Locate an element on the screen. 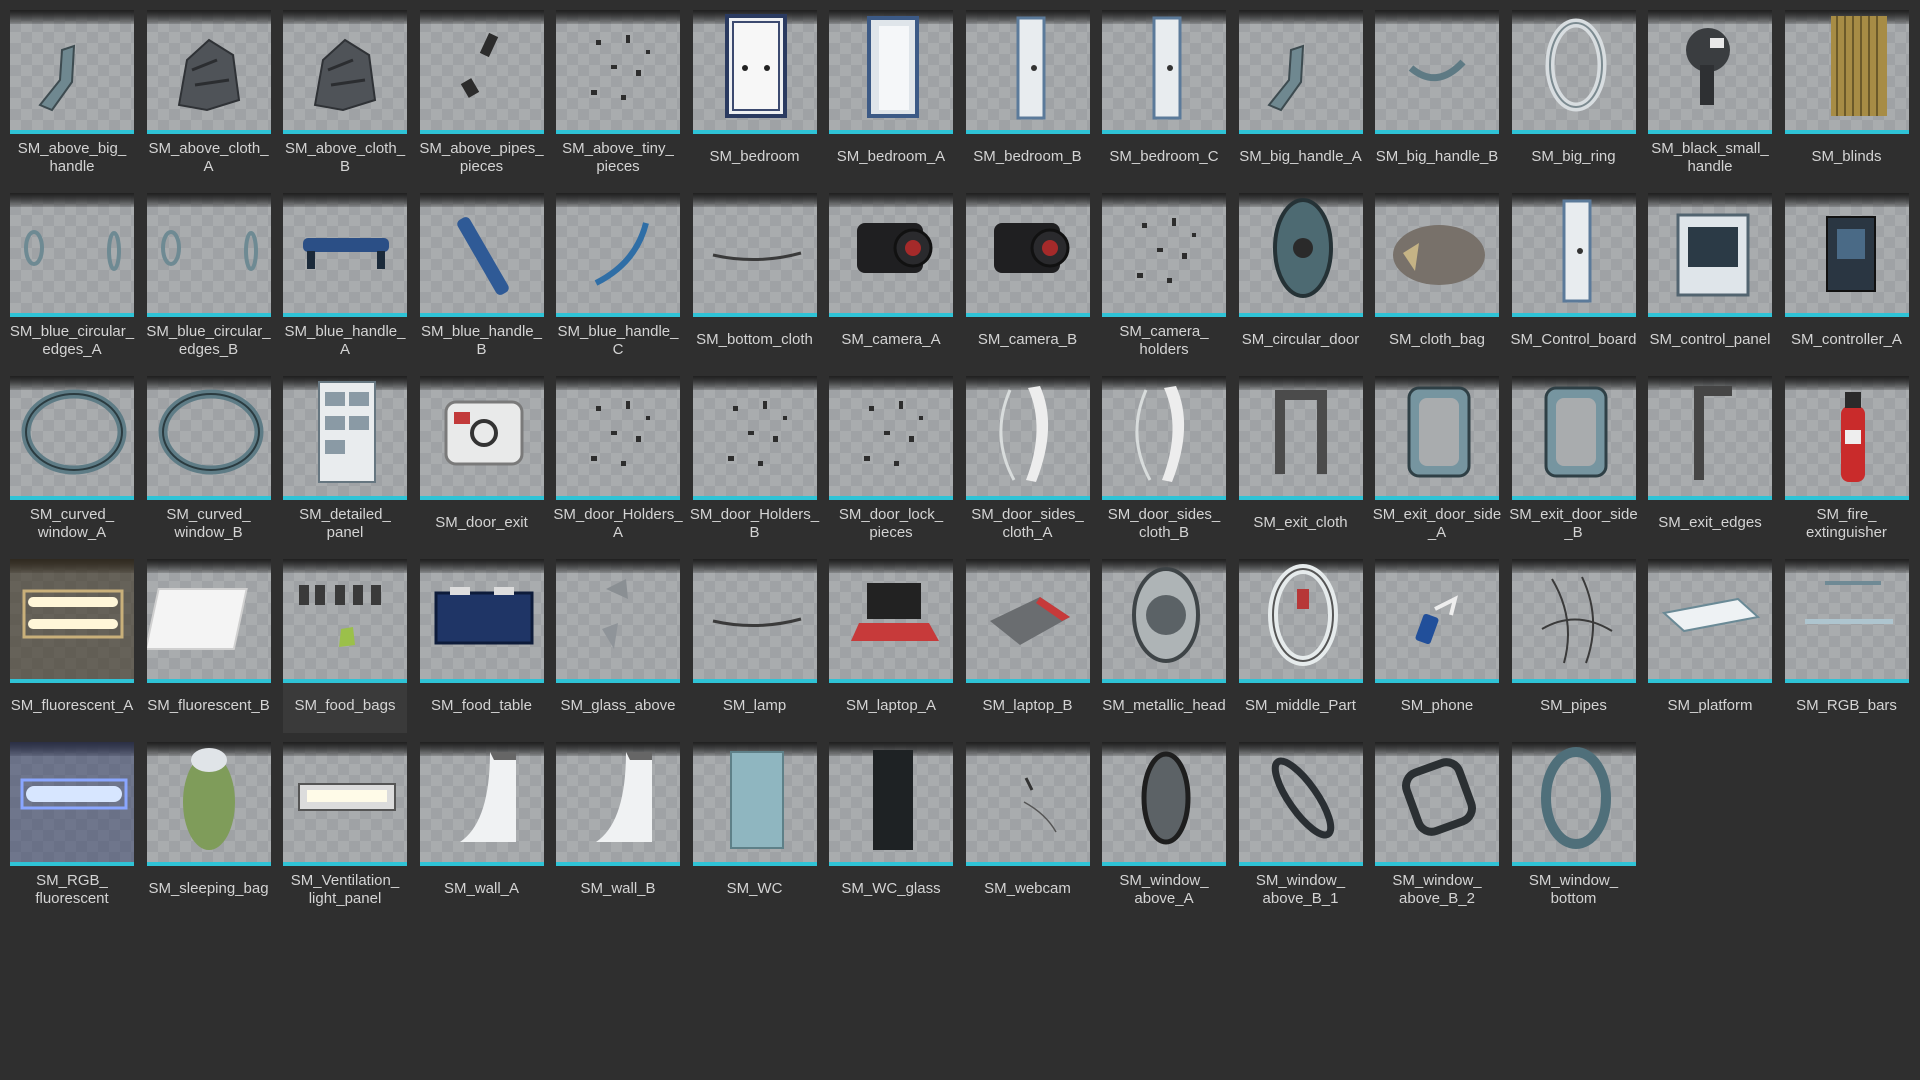 This screenshot has width=1920, height=1080. asset-tile-sm-window-above-b-2: SM_window_ above_B_2 is located at coordinates (1437, 829).